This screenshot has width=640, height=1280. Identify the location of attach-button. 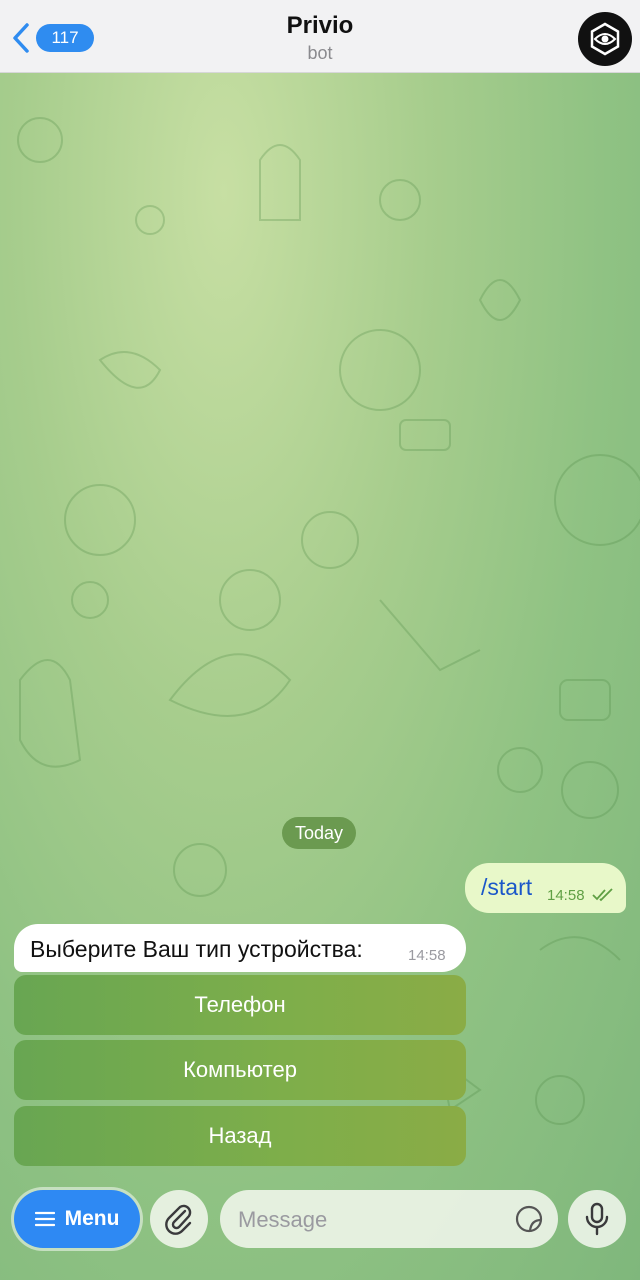
(179, 1219).